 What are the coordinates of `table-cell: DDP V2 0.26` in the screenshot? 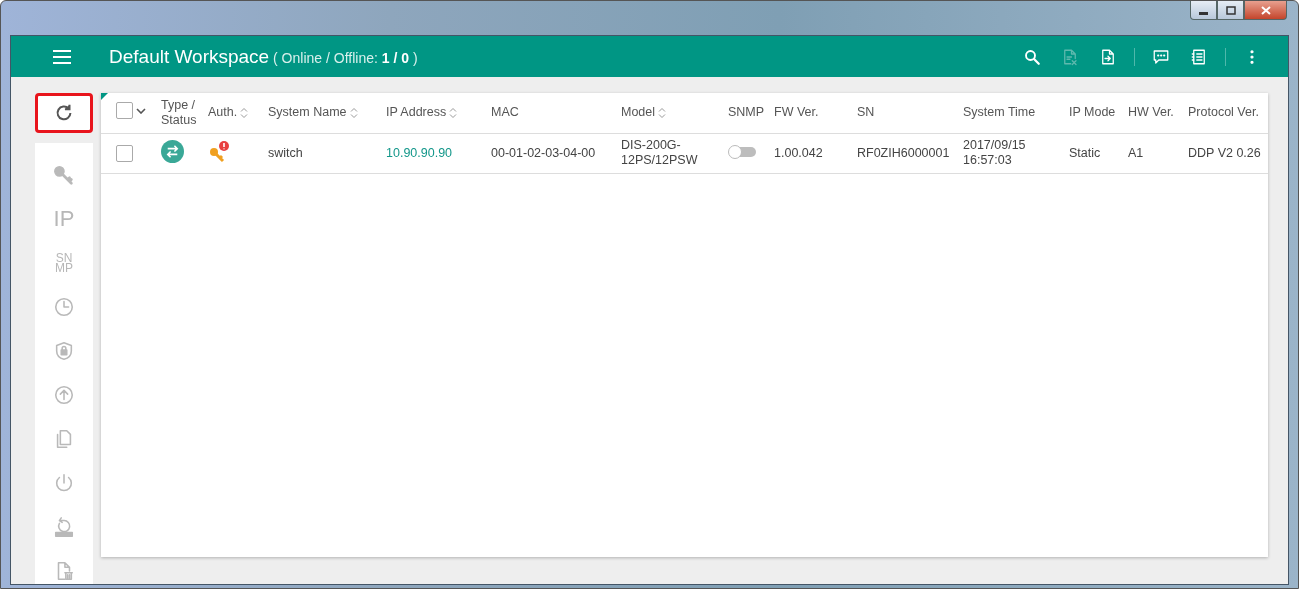 It's located at (1224, 153).